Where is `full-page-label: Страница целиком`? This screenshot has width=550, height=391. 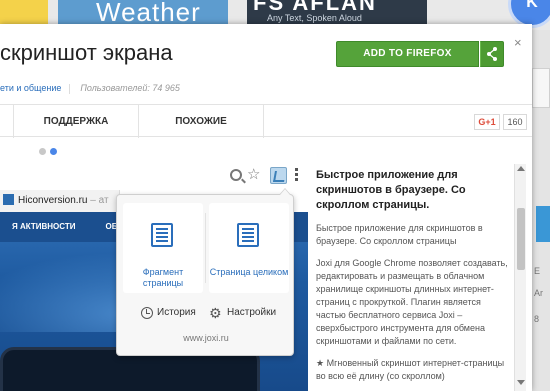 full-page-label: Страница целиком is located at coordinates (249, 272).